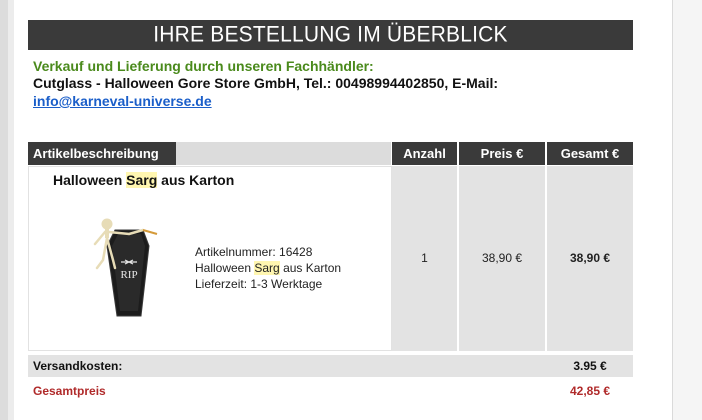 Image resolution: width=702 pixels, height=420 pixels. What do you see at coordinates (424, 153) in the screenshot?
I see `column-header-quantity: Anzahl` at bounding box center [424, 153].